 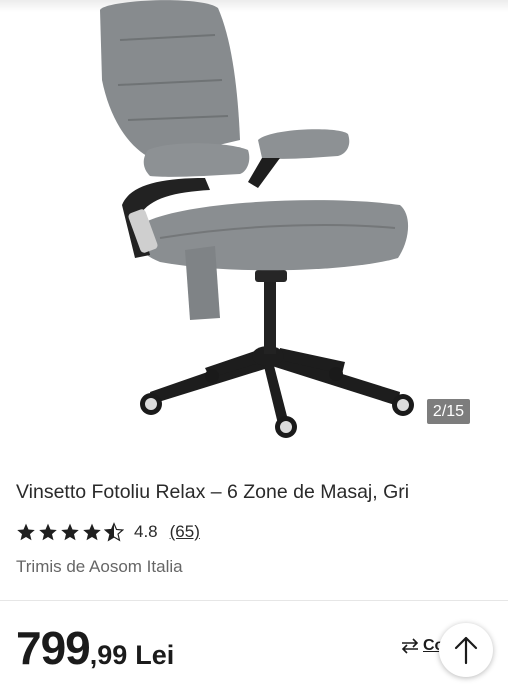 What do you see at coordinates (108, 655) in the screenshot?
I see `price-decimal: ,99` at bounding box center [108, 655].